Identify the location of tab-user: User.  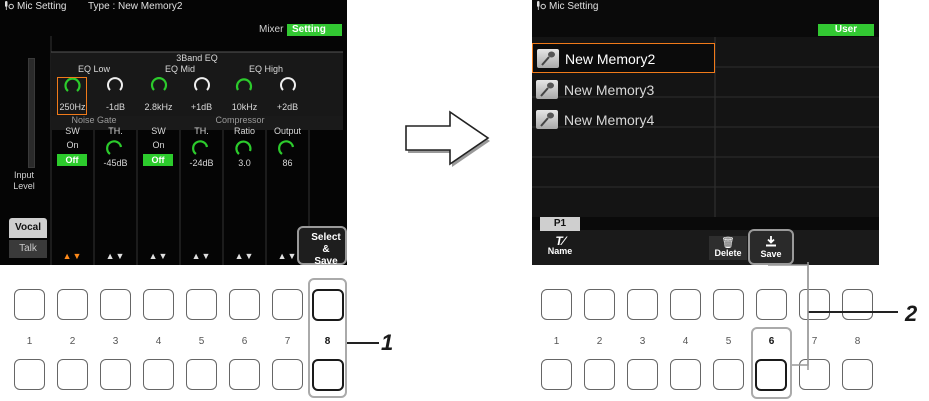
(846, 30).